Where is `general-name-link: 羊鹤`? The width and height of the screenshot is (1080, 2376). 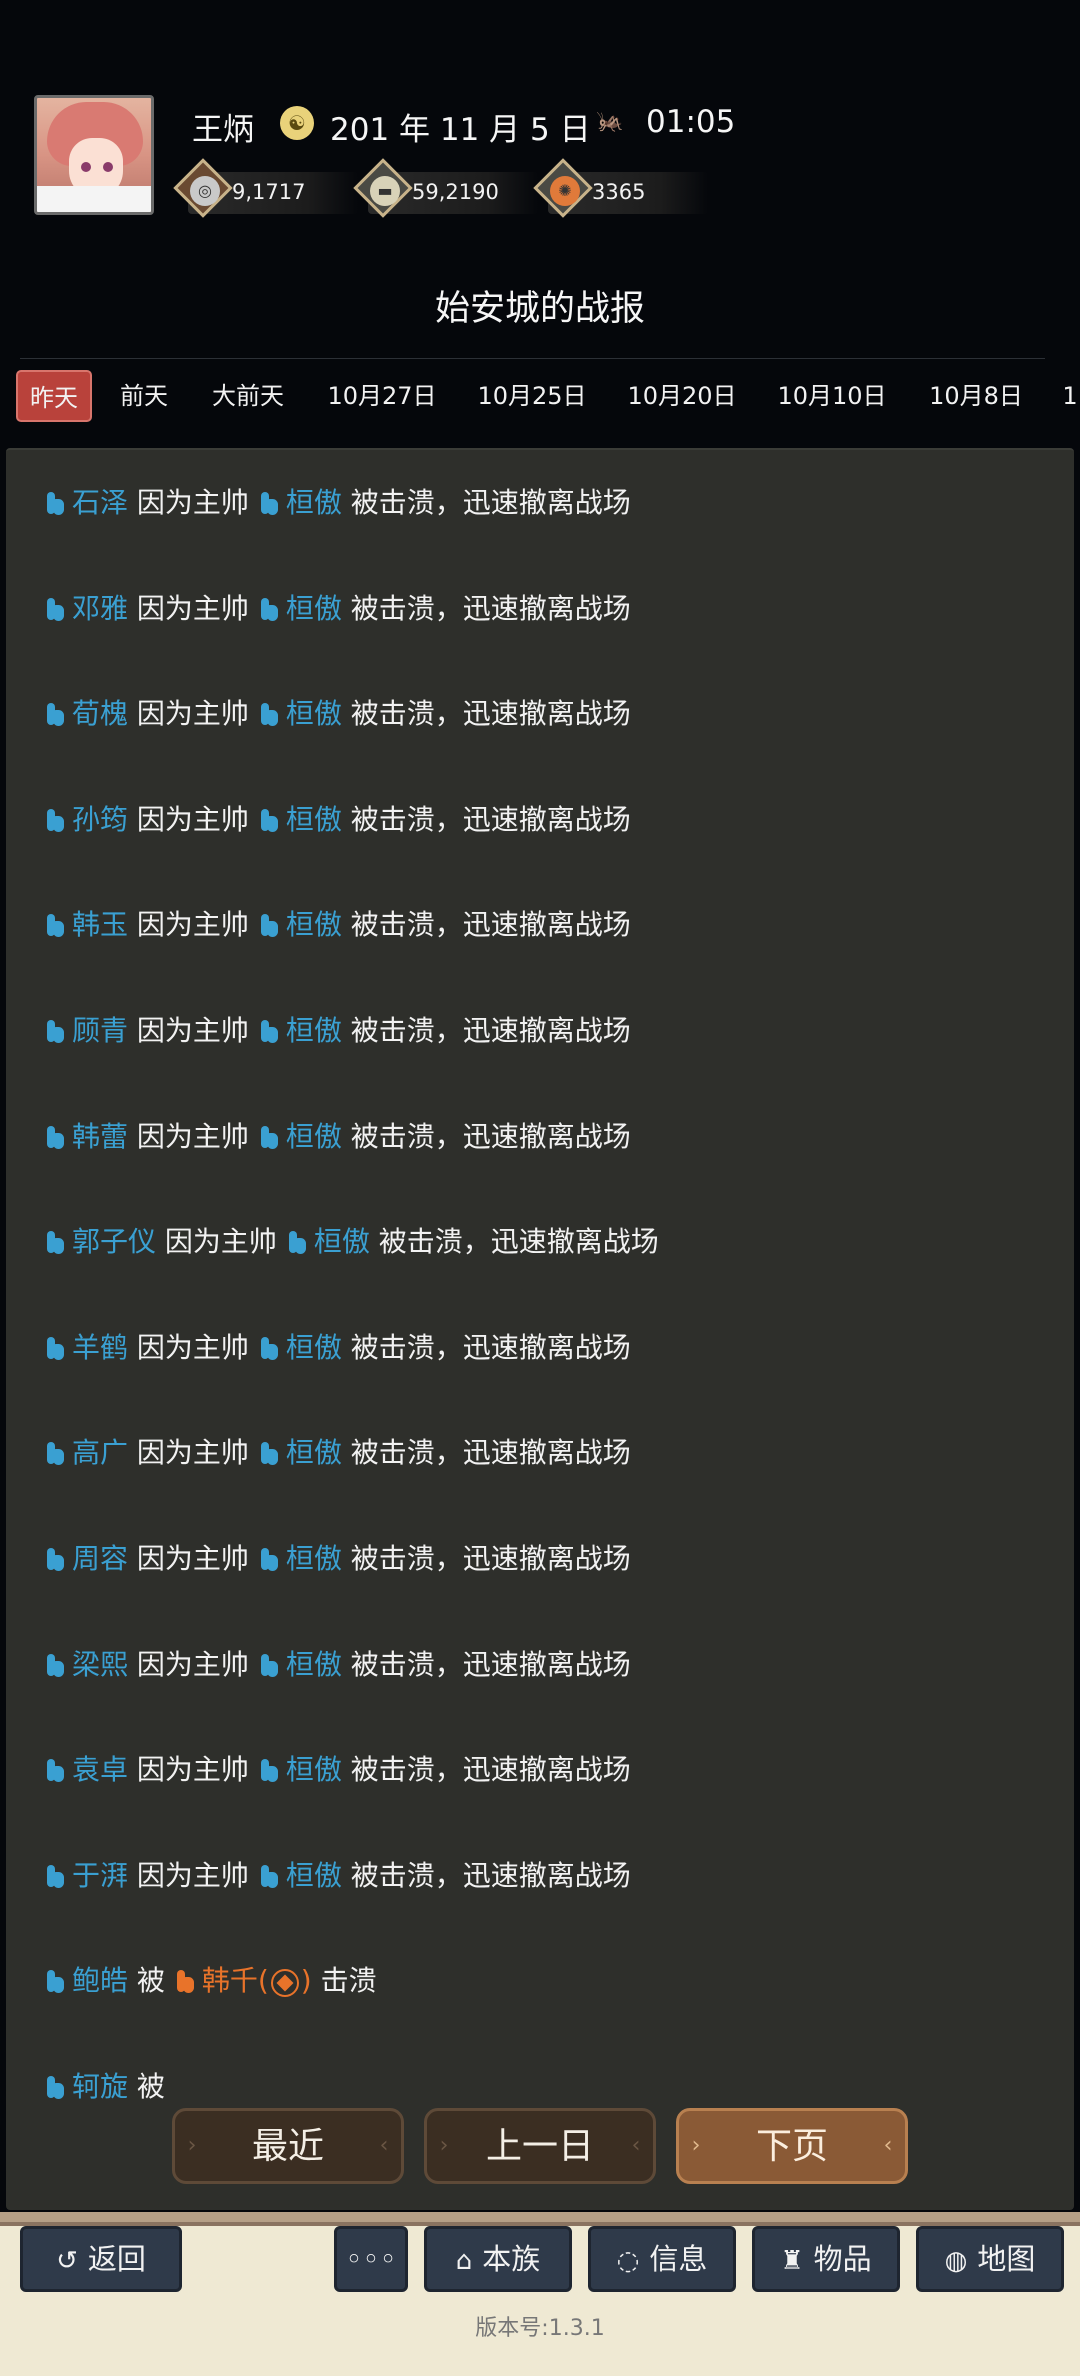 general-name-link: 羊鹤 is located at coordinates (100, 1347).